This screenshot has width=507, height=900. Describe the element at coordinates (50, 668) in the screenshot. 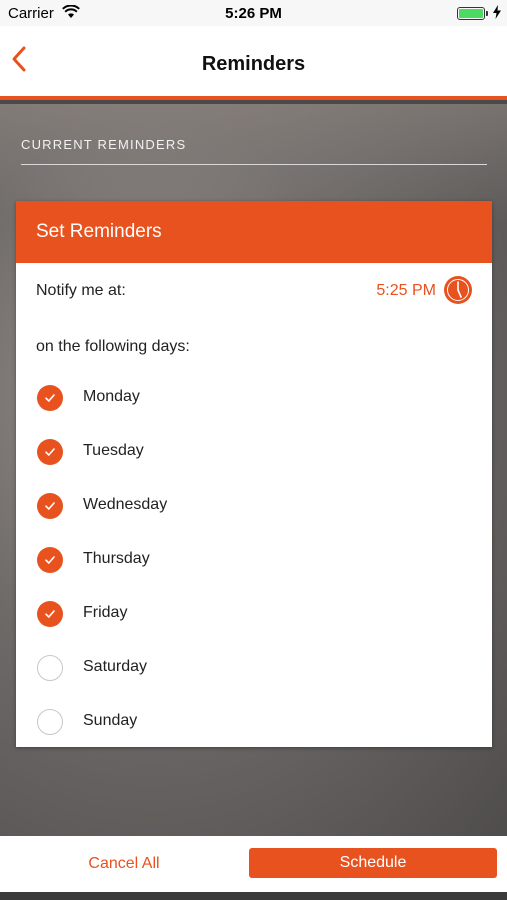

I see `checkbox-saturday` at that location.